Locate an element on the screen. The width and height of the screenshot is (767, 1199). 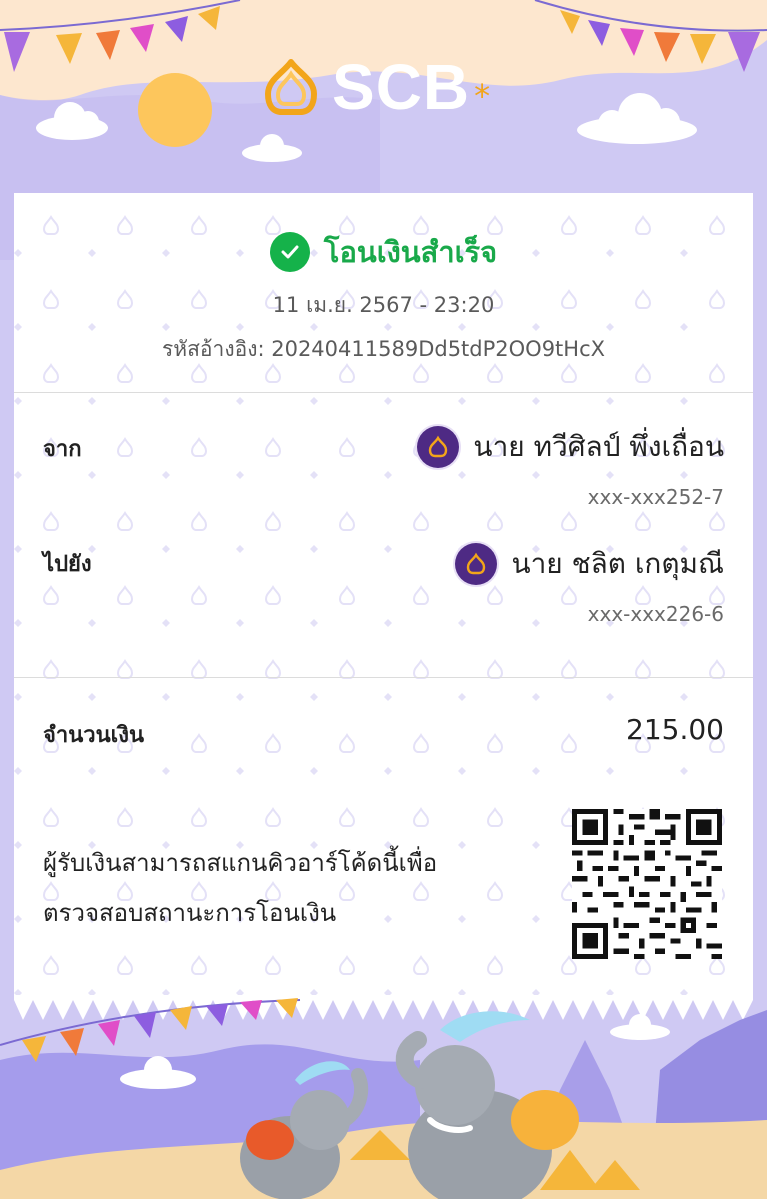
from-account: xxx-xxx252-7 is located at coordinates (655, 497).